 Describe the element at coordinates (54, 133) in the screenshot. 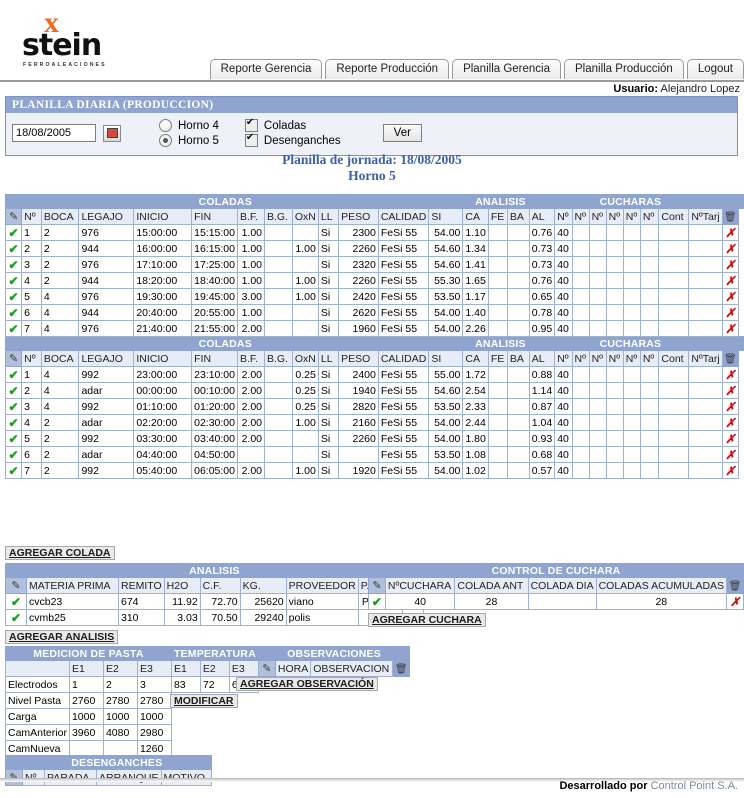

I see `date-input` at that location.